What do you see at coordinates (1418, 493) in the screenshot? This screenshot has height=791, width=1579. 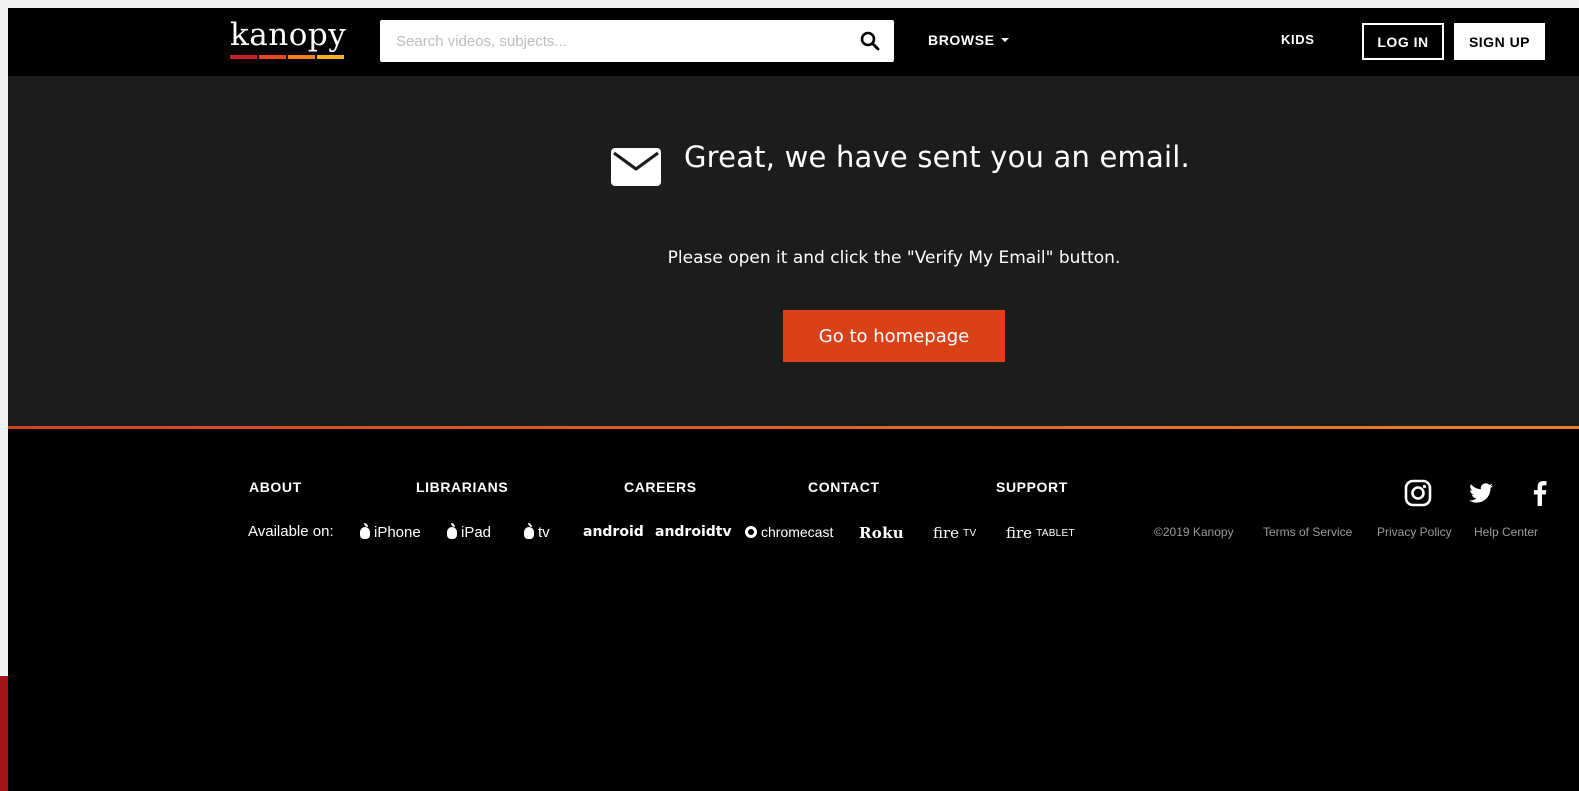 I see `instagram-icon` at bounding box center [1418, 493].